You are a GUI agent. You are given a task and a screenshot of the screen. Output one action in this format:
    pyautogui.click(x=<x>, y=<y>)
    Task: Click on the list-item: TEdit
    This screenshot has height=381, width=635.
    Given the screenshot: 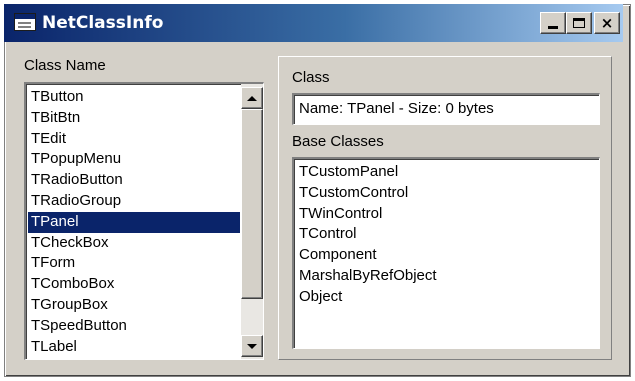 What is the action you would take?
    pyautogui.click(x=134, y=139)
    